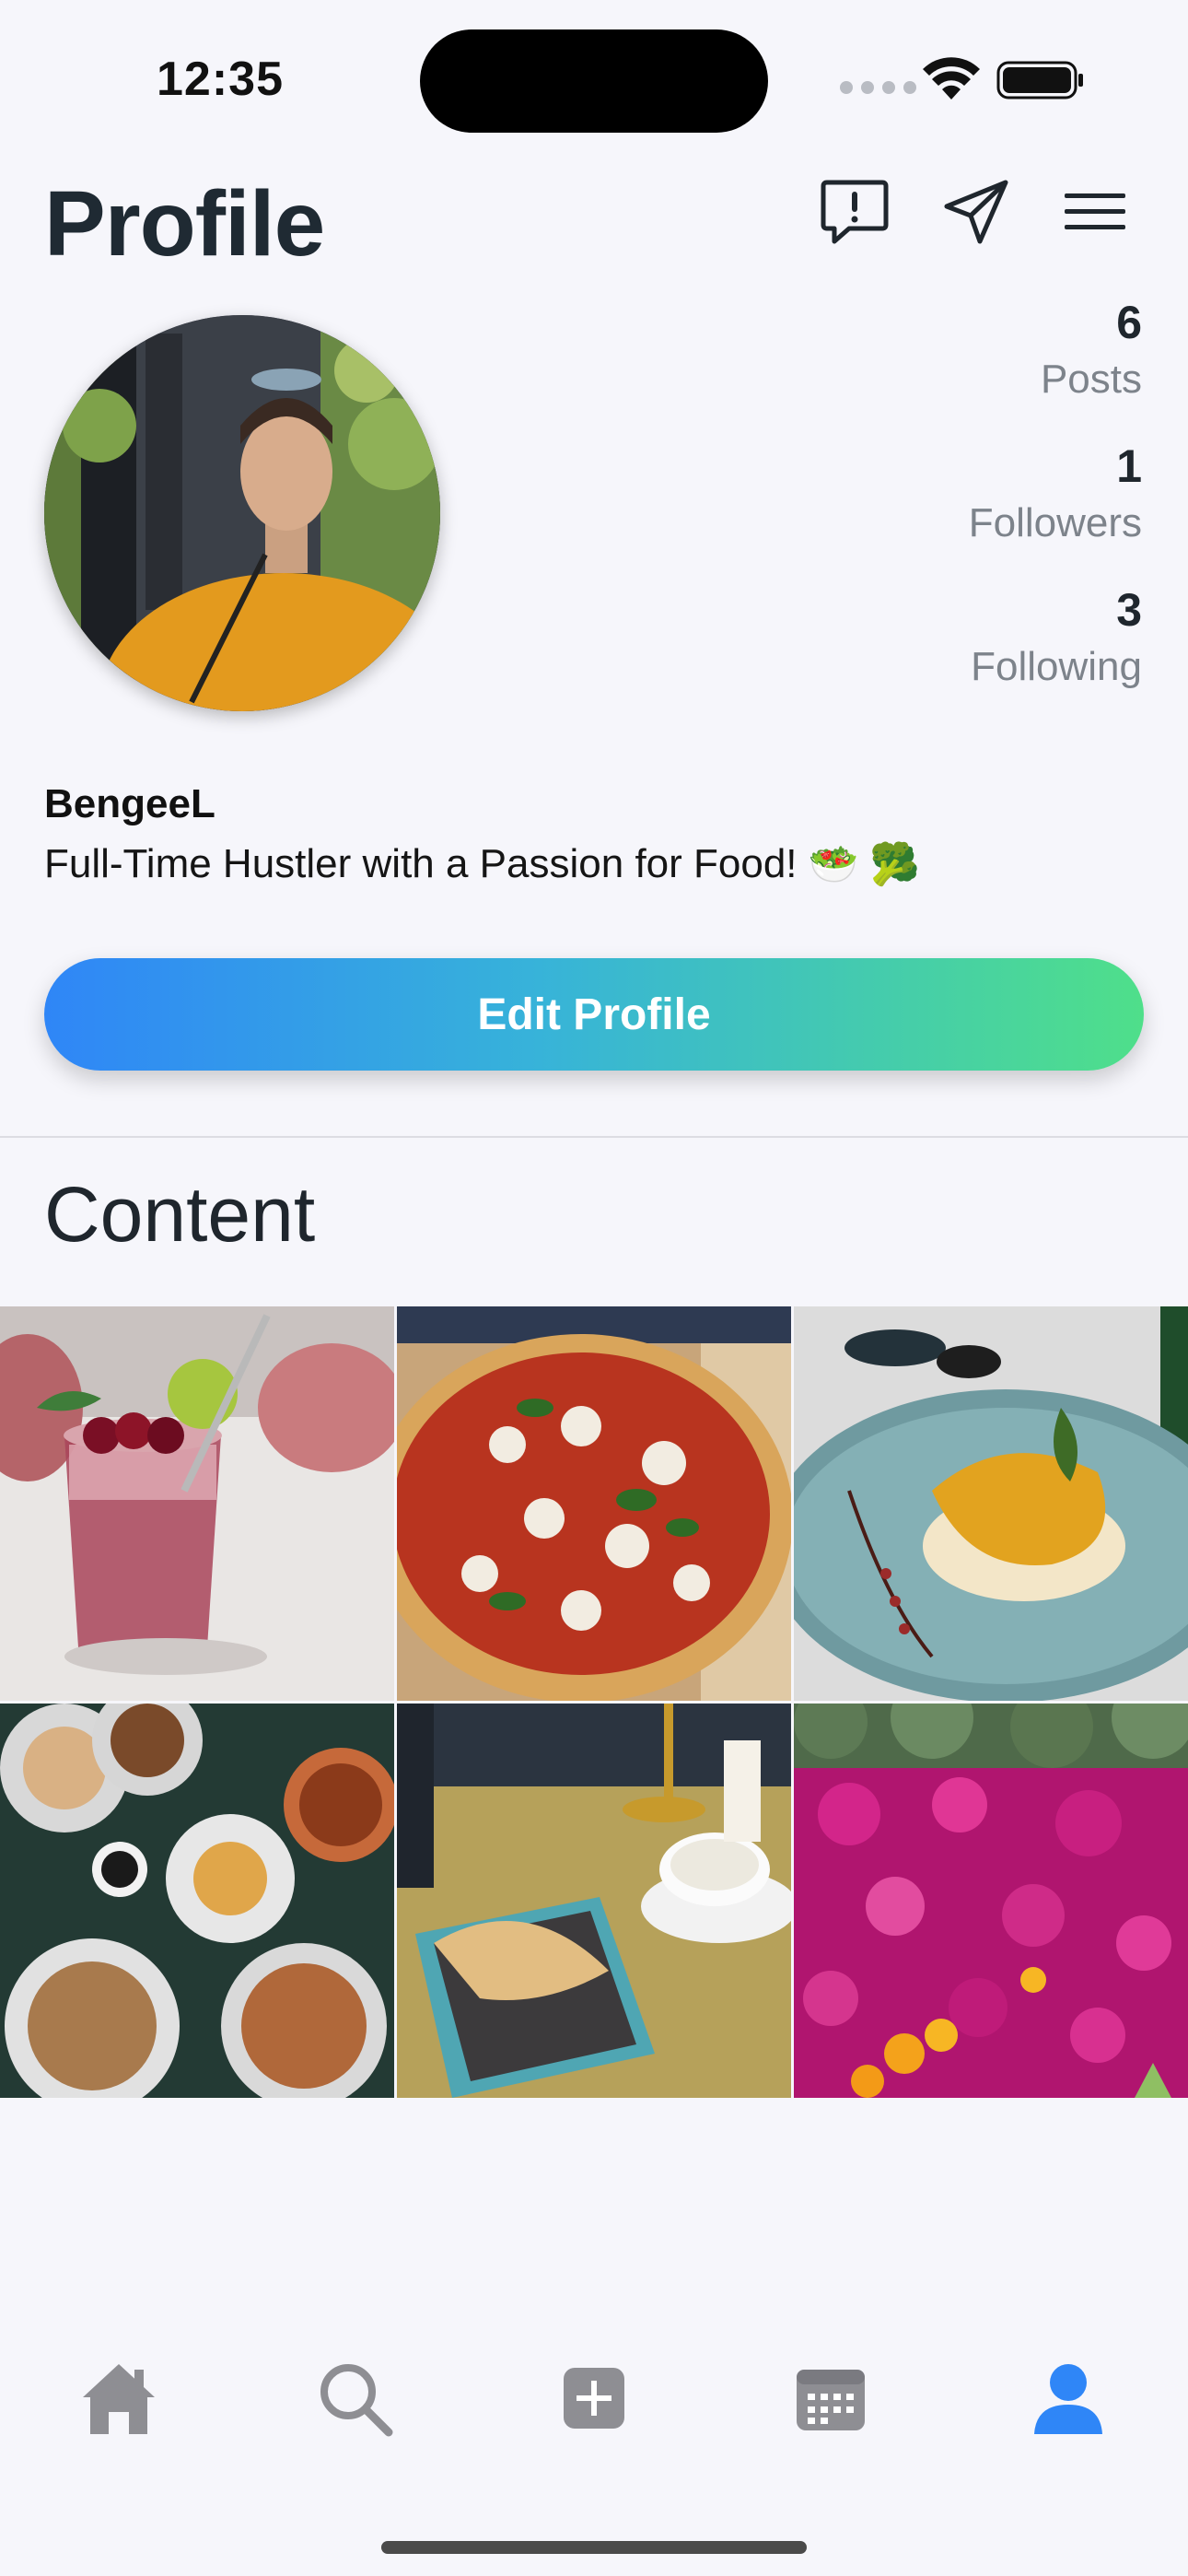  I want to click on cellular-signal-icon, so click(878, 87).